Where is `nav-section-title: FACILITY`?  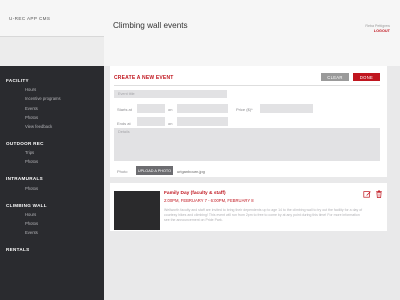 nav-section-title: FACILITY is located at coordinates (55, 80).